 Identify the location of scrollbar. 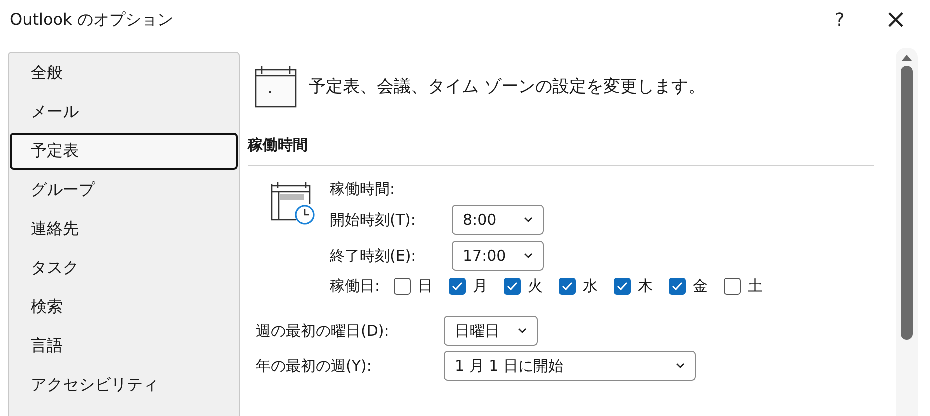
(907, 232).